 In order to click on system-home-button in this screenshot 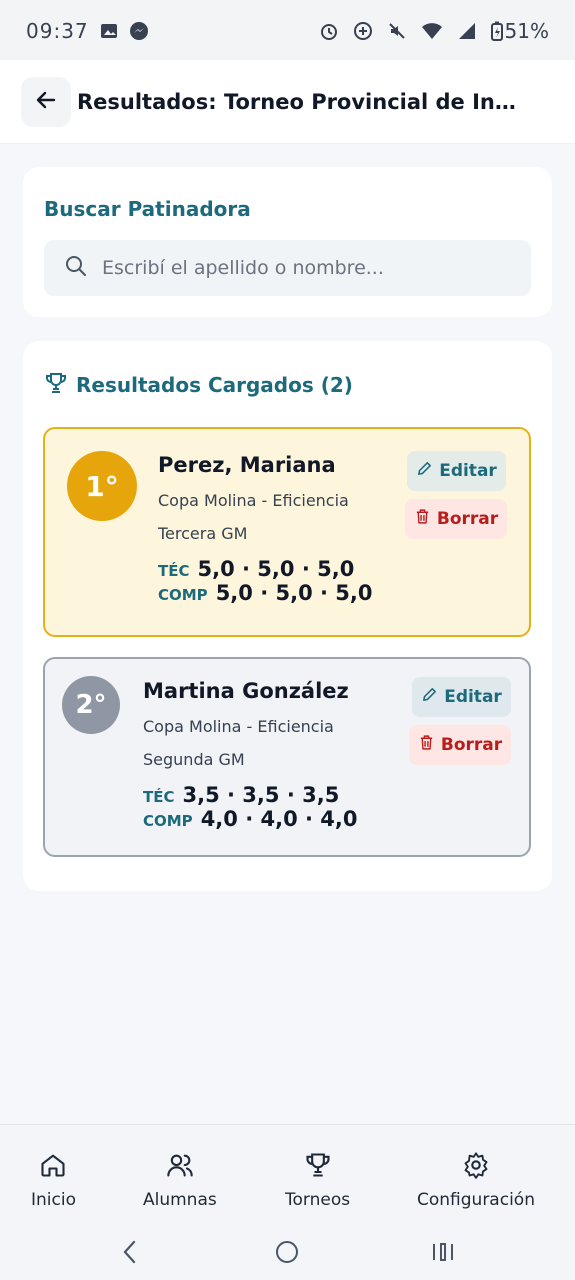, I will do `click(287, 1254)`.